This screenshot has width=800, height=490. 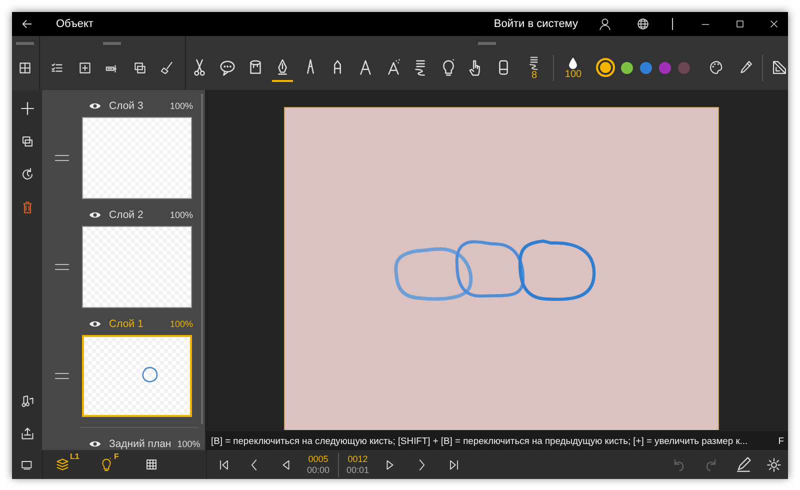 I want to click on export-icon, so click(x=27, y=433).